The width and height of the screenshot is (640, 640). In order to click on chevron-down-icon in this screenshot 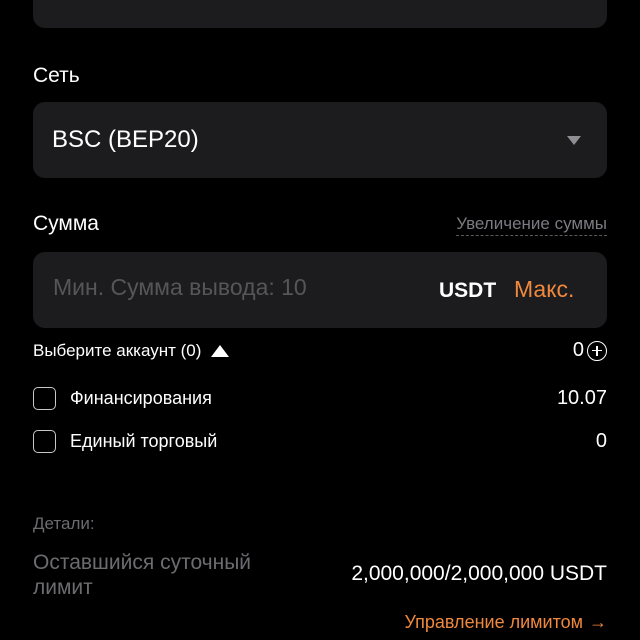, I will do `click(574, 140)`.